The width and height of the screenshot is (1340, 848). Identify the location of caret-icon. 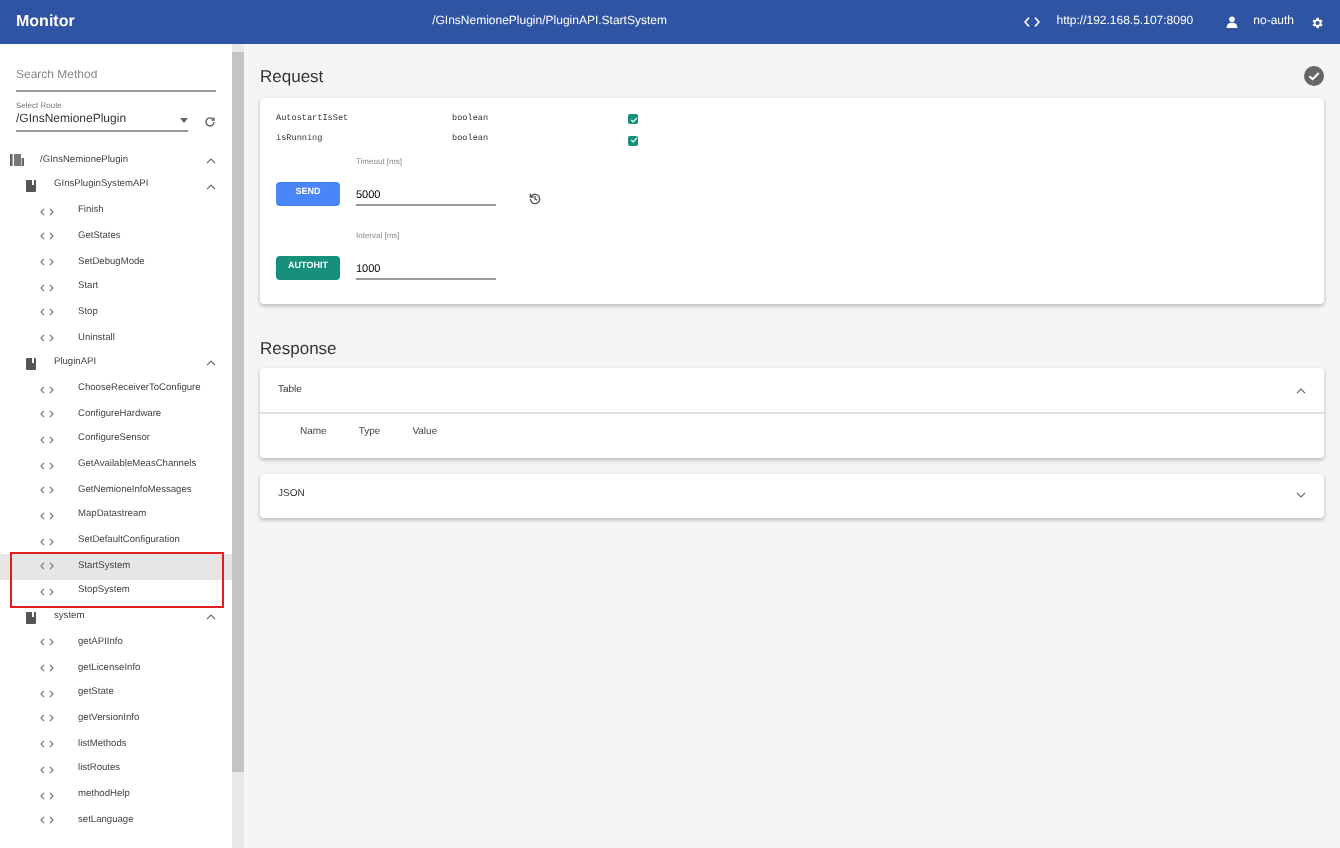
(184, 121).